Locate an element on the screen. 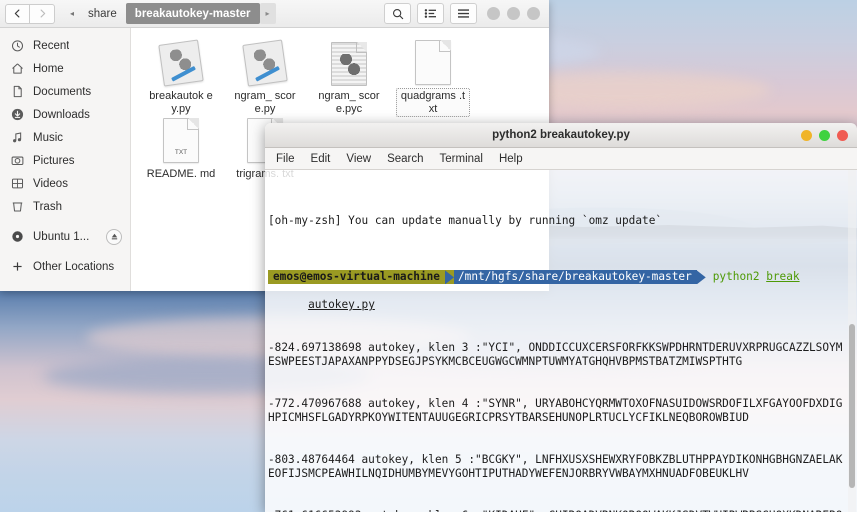 The height and width of the screenshot is (512, 857). sidebar-item-other-locations: Other Locations is located at coordinates (65, 266).